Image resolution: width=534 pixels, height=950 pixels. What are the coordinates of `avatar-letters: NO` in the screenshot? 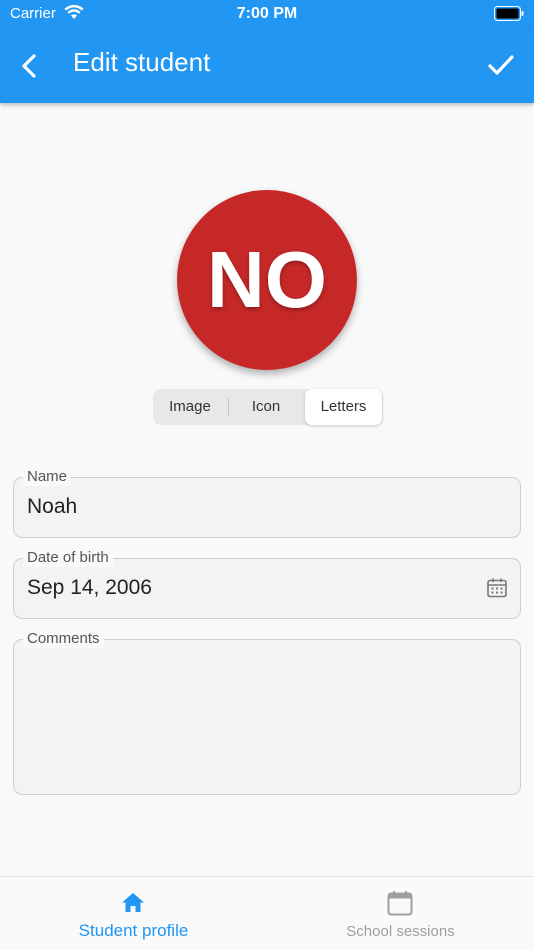 It's located at (267, 279).